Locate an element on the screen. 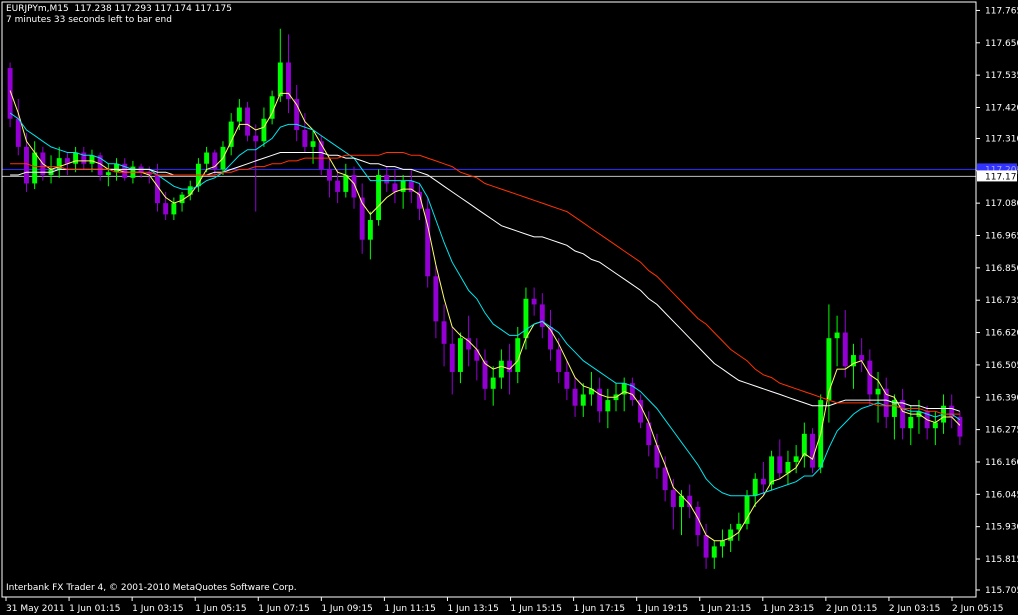 Image resolution: width=1018 pixels, height=615 pixels. time-tick-label: 1 Jun 23:15 is located at coordinates (788, 609).